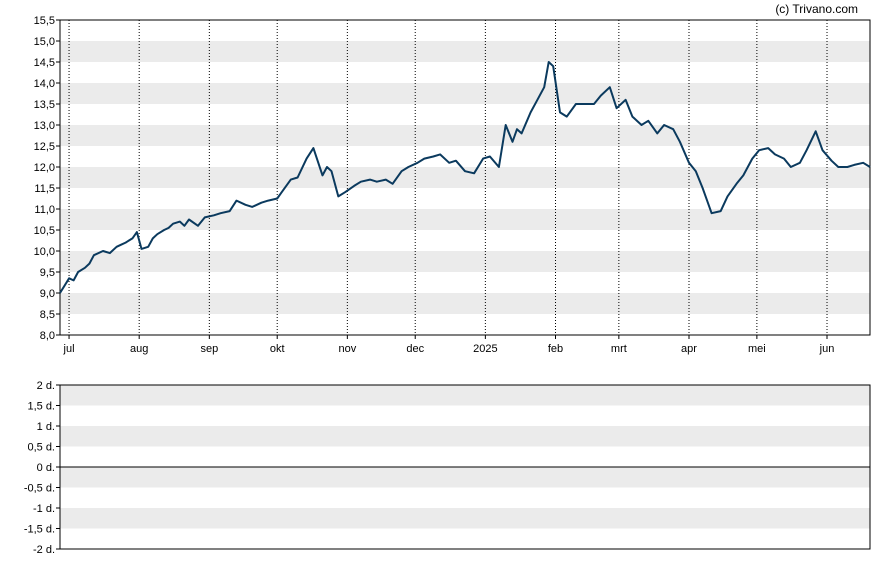 This screenshot has width=888, height=565. Describe the element at coordinates (47, 336) in the screenshot. I see `y-tick-label: 8,0` at that location.